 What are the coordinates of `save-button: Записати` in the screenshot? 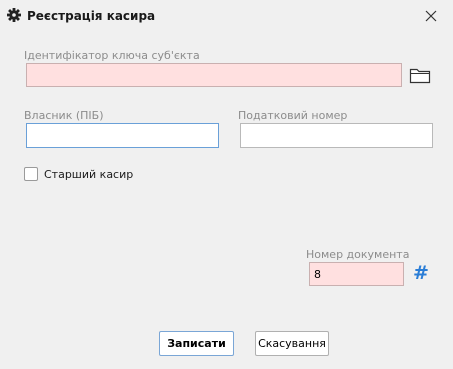 It's located at (196, 343).